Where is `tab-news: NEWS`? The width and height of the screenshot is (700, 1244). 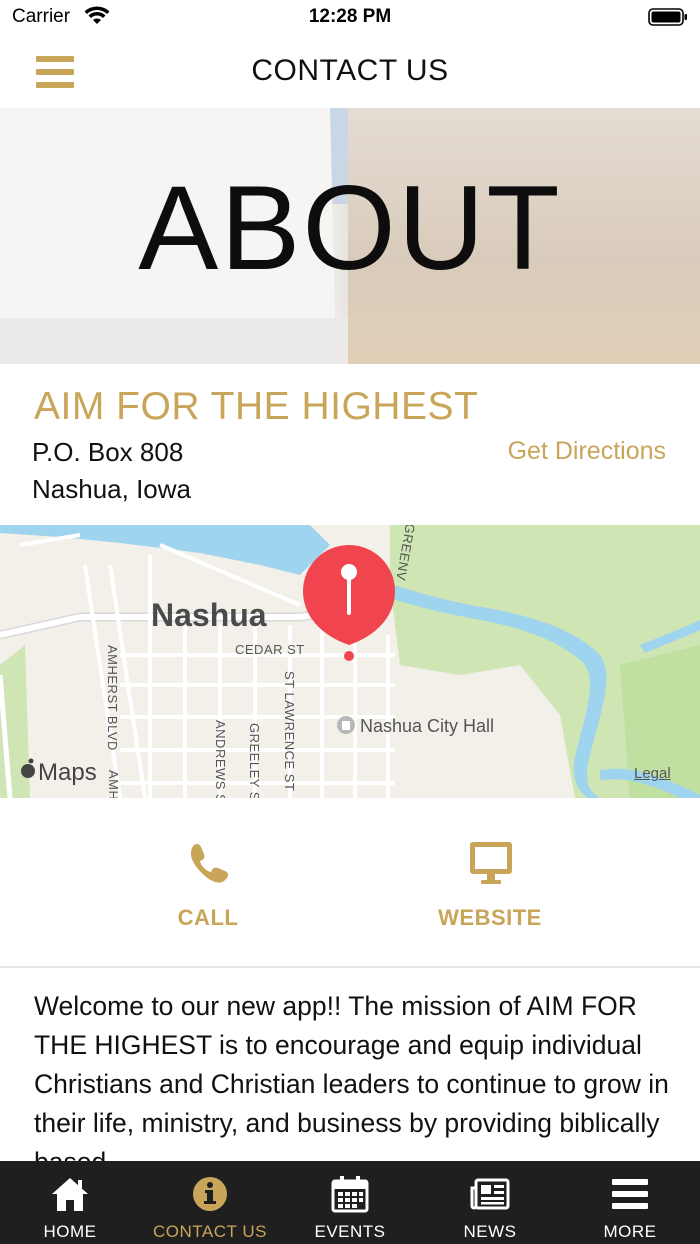
tab-news: NEWS is located at coordinates (490, 1202).